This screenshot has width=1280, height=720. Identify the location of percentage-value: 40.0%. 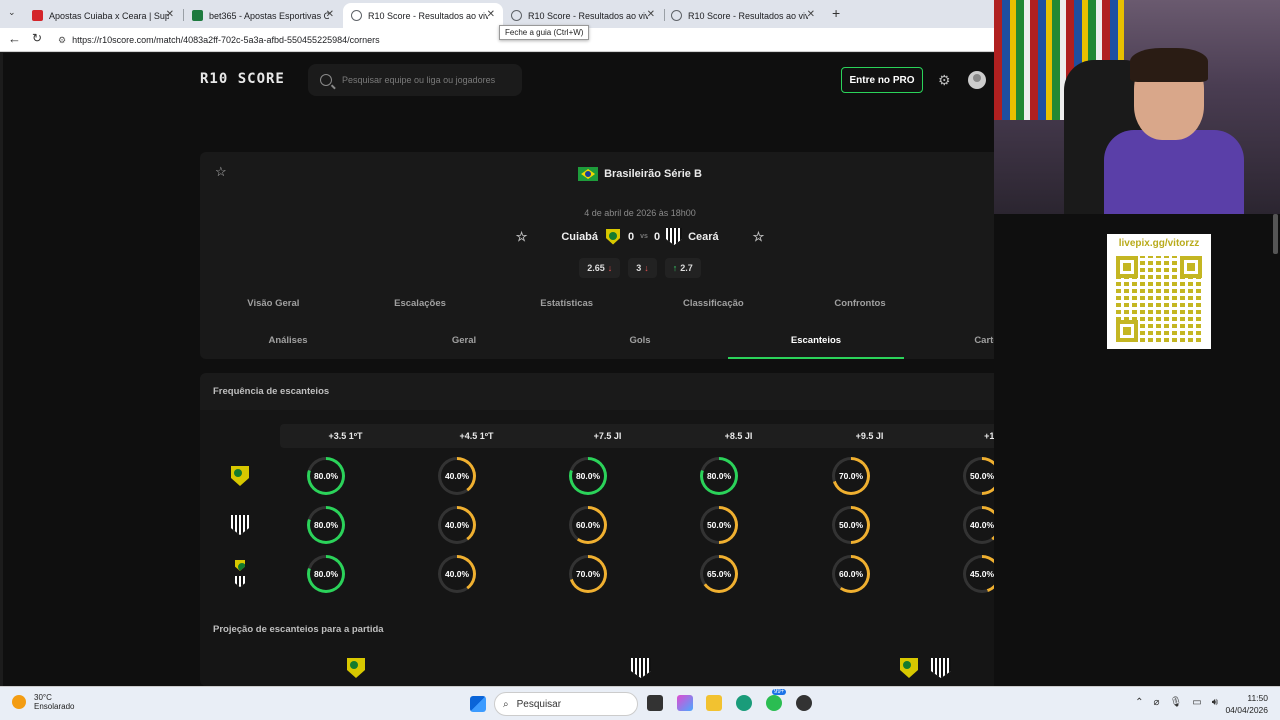
(457, 476).